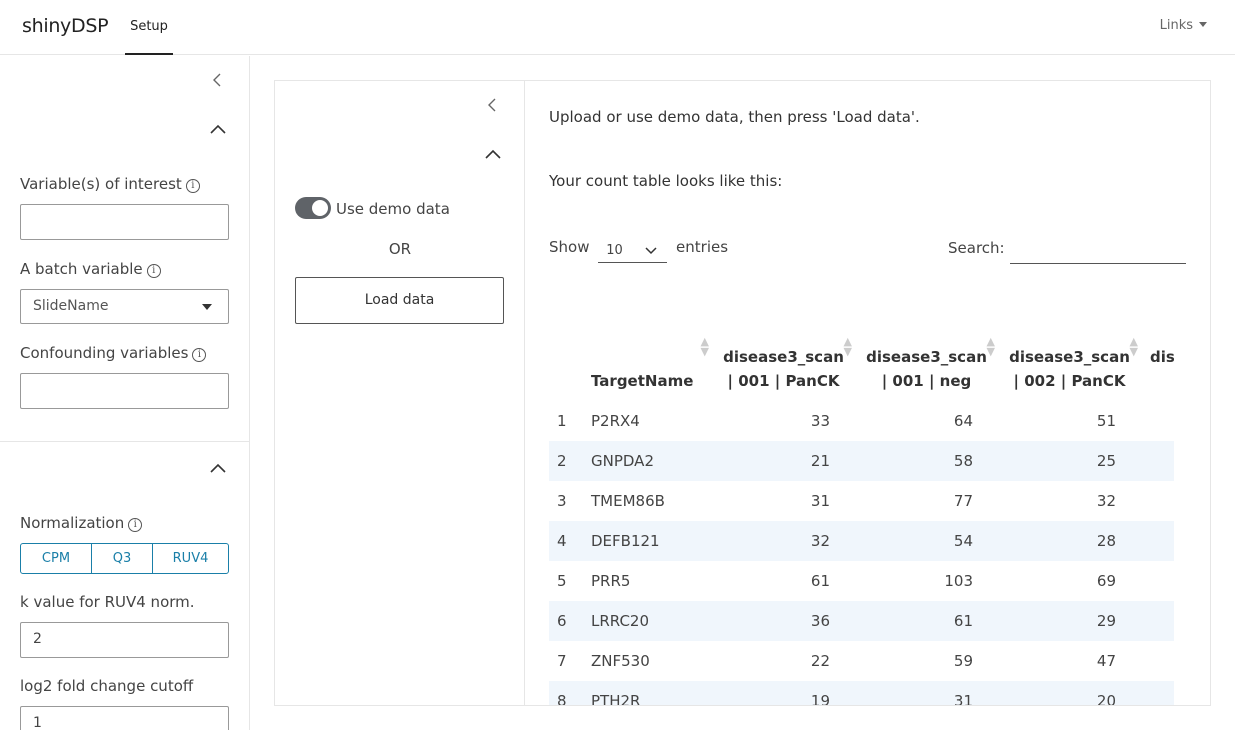 This screenshot has width=1235, height=730. Describe the element at coordinates (124, 718) in the screenshot. I see `logfc-cutoff-input: 1` at that location.